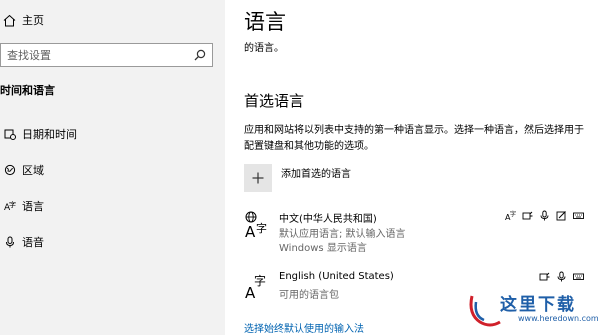 The image size is (600, 335). I want to click on language-icon: A字, so click(10, 206).